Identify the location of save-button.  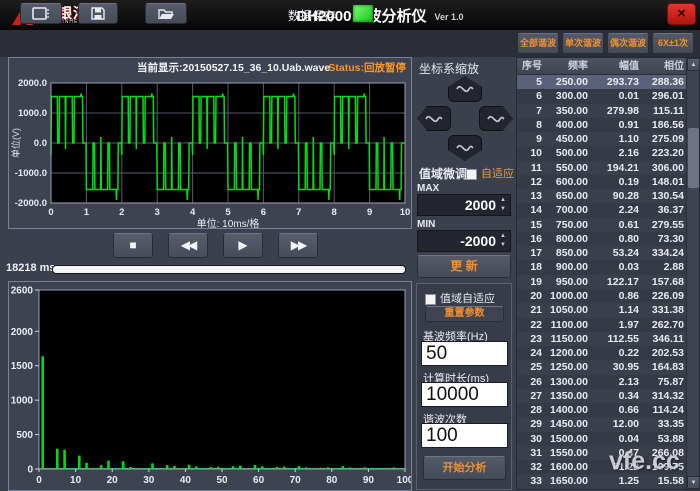
(98, 13).